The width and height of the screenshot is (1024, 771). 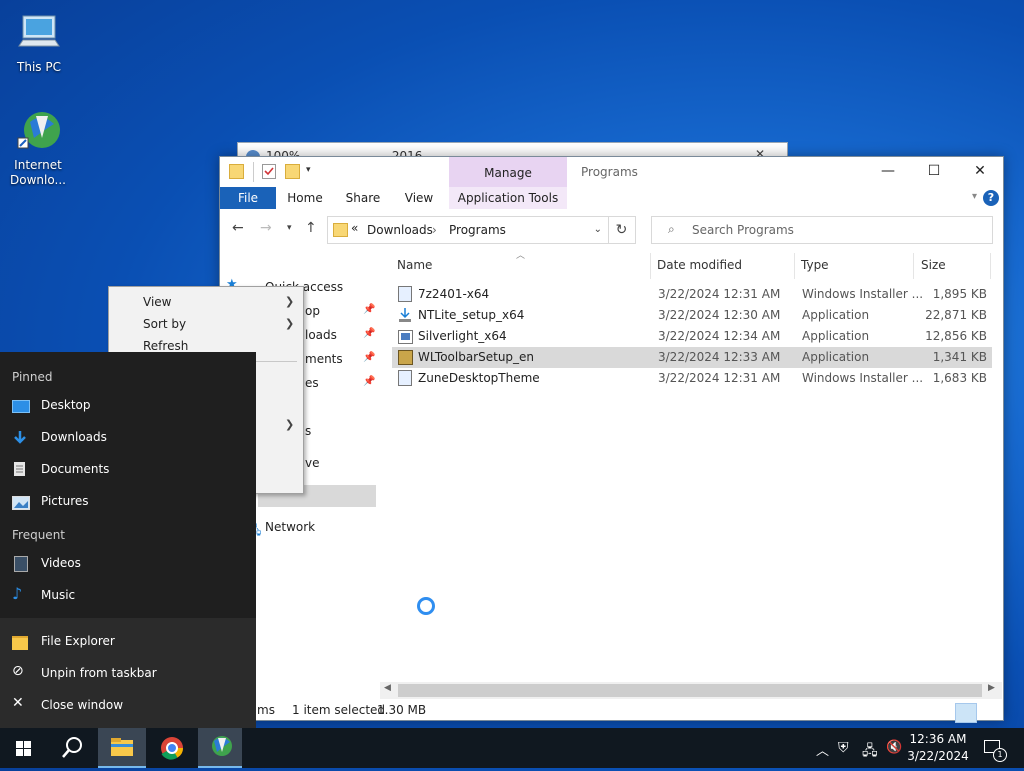 I want to click on scrollbar-thumb, so click(x=690, y=690).